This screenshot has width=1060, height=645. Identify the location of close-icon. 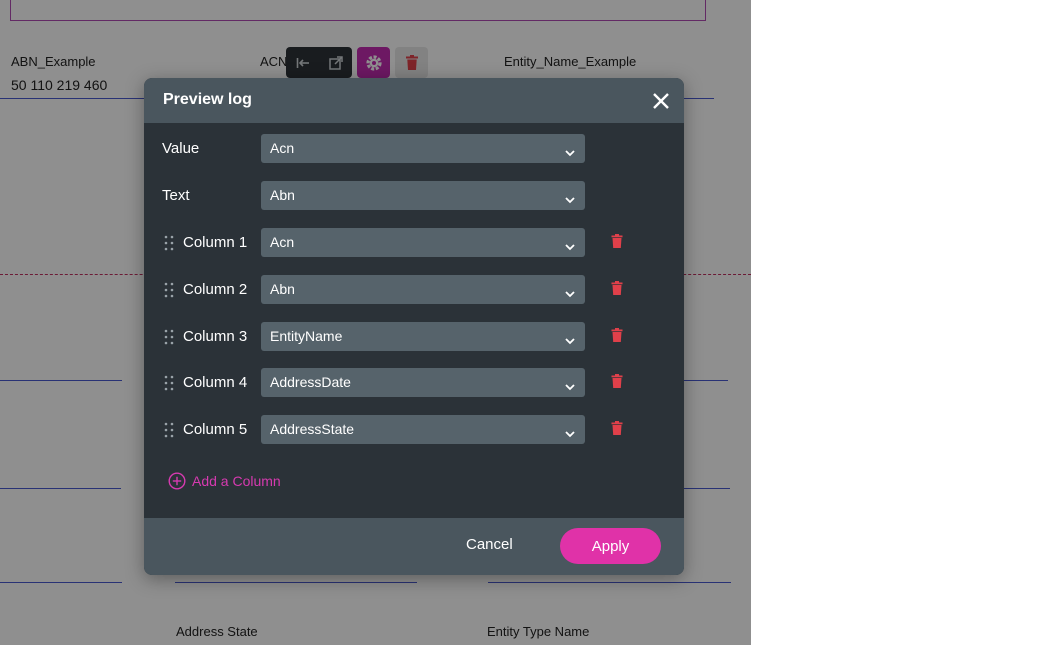
(661, 101).